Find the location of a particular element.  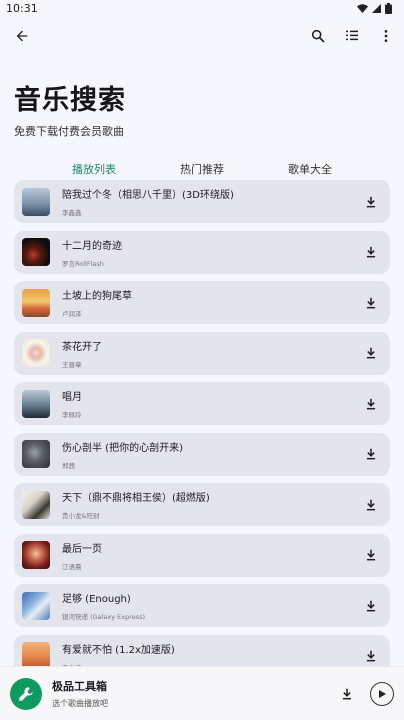

mini-player: 极品工具箱 选个歌曲播放吧 is located at coordinates (202, 693).